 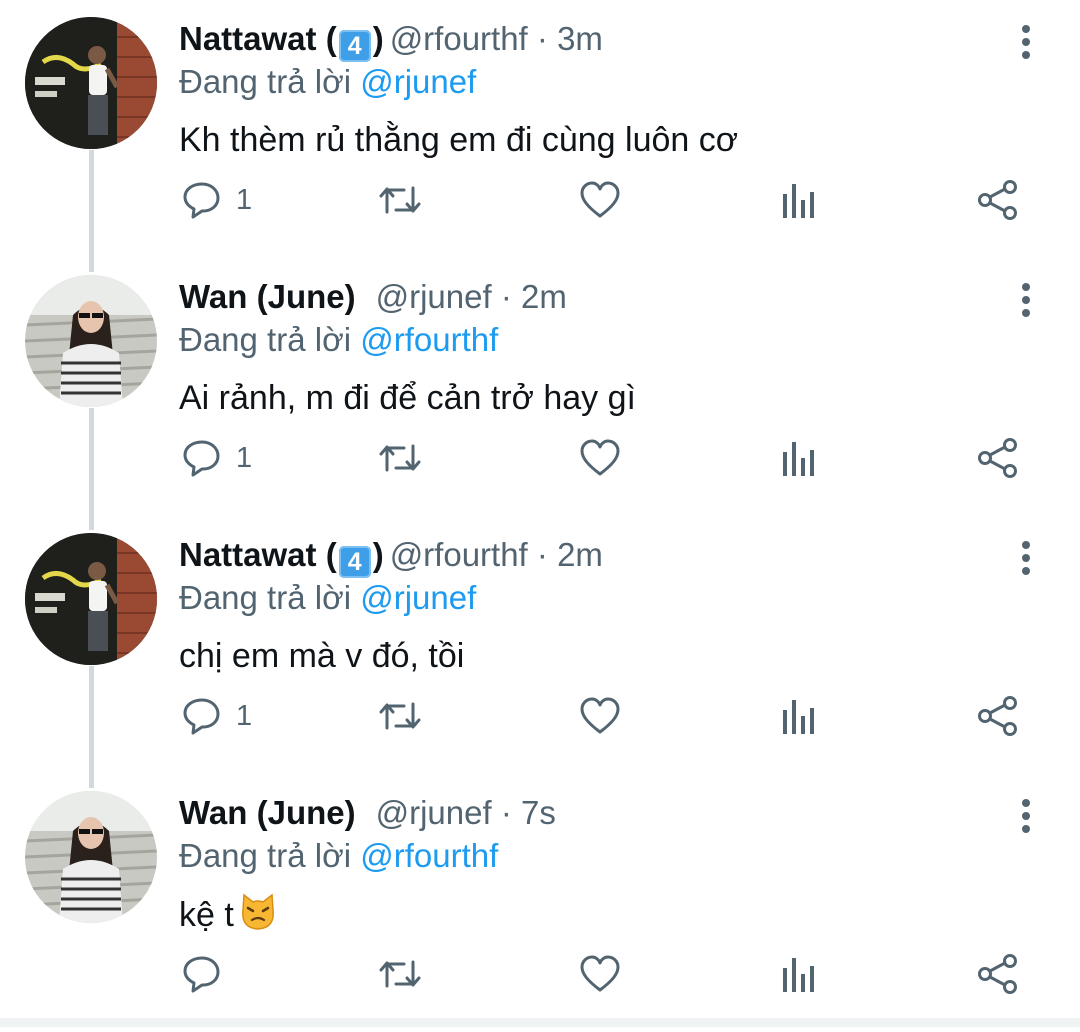 I want to click on tweet-header: Nattawat (4) @rfourthf · 2m, so click(x=391, y=556).